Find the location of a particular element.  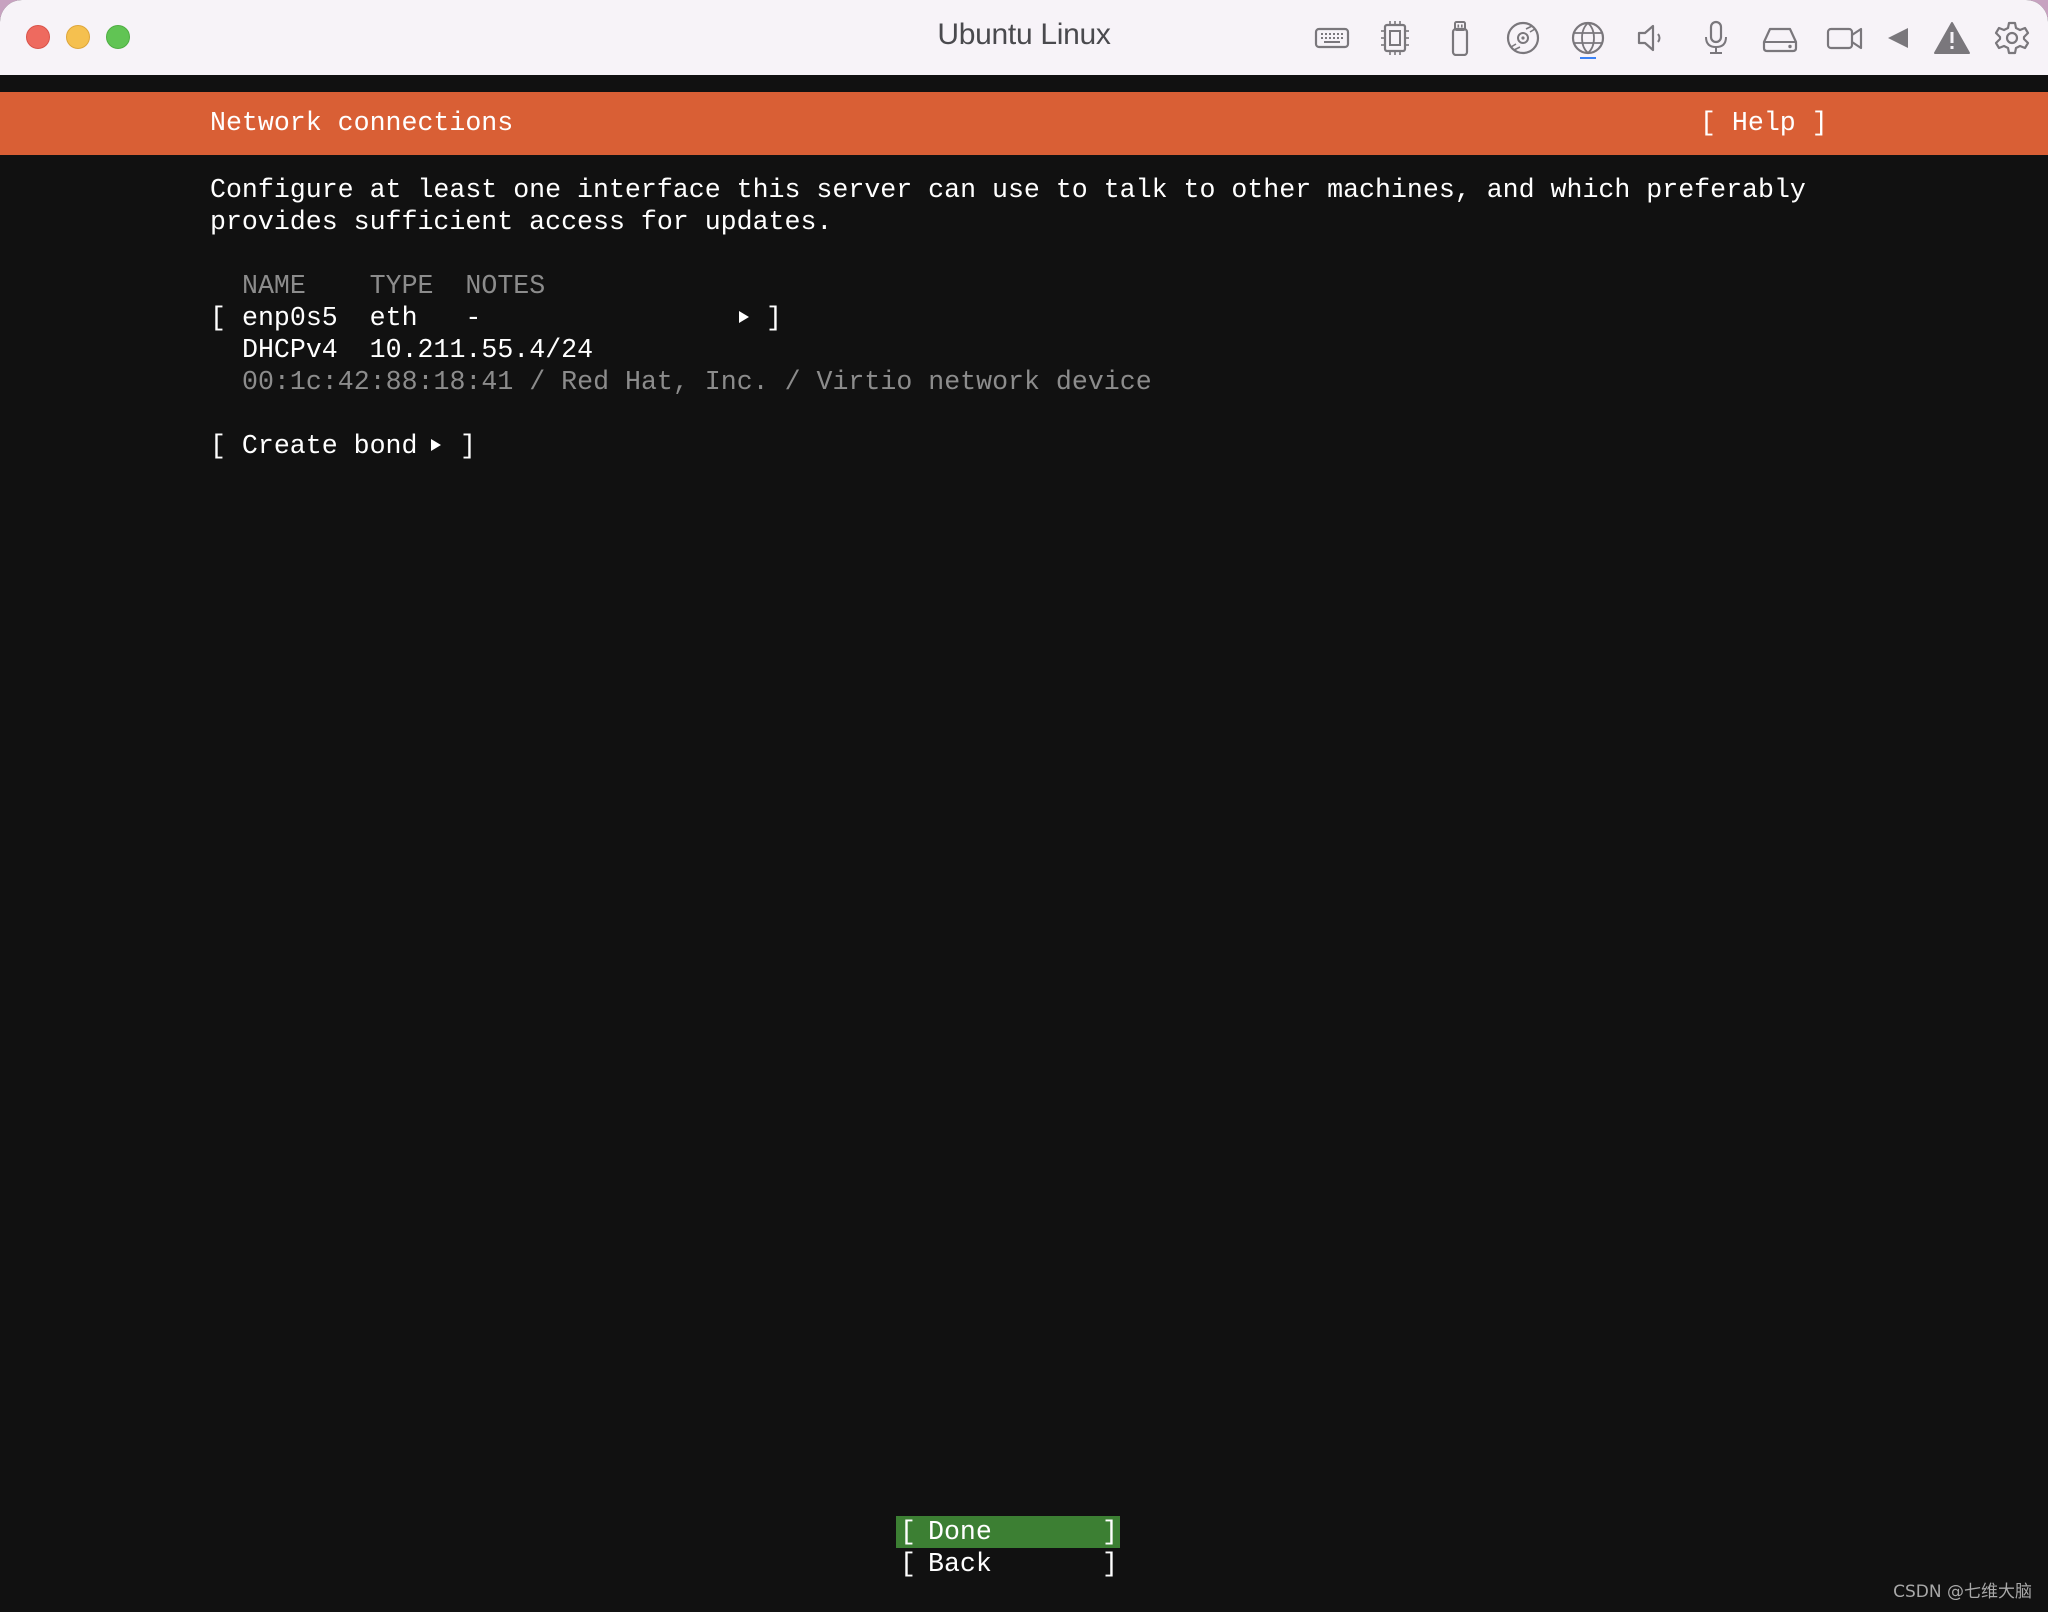

interface-menu-arrow-icon is located at coordinates (744, 318).